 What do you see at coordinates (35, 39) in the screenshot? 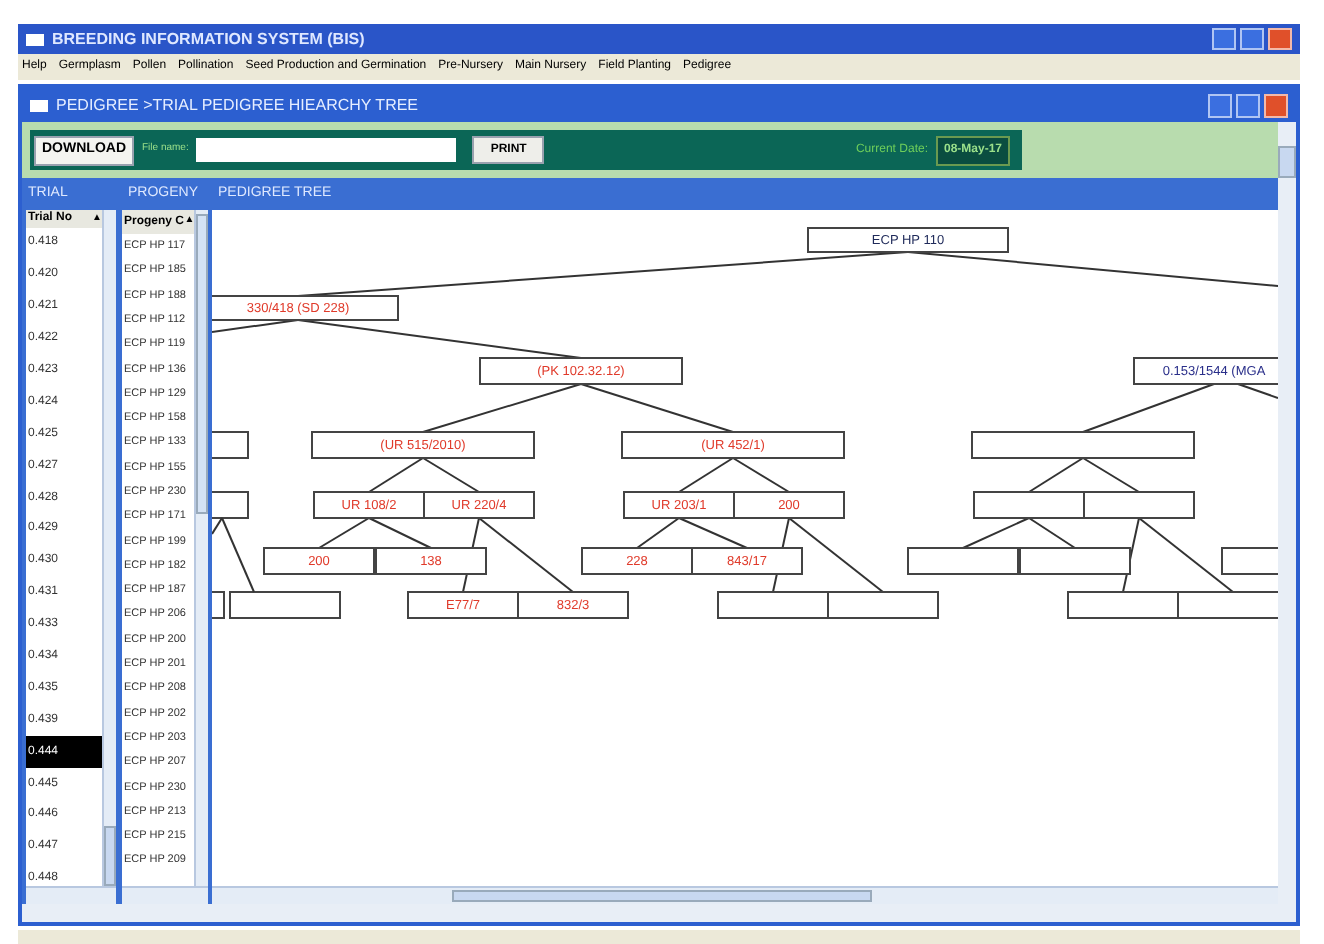
I see `app-icon` at bounding box center [35, 39].